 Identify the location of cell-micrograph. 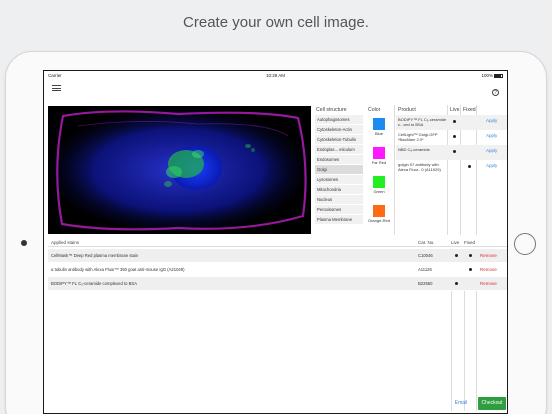
(179, 170).